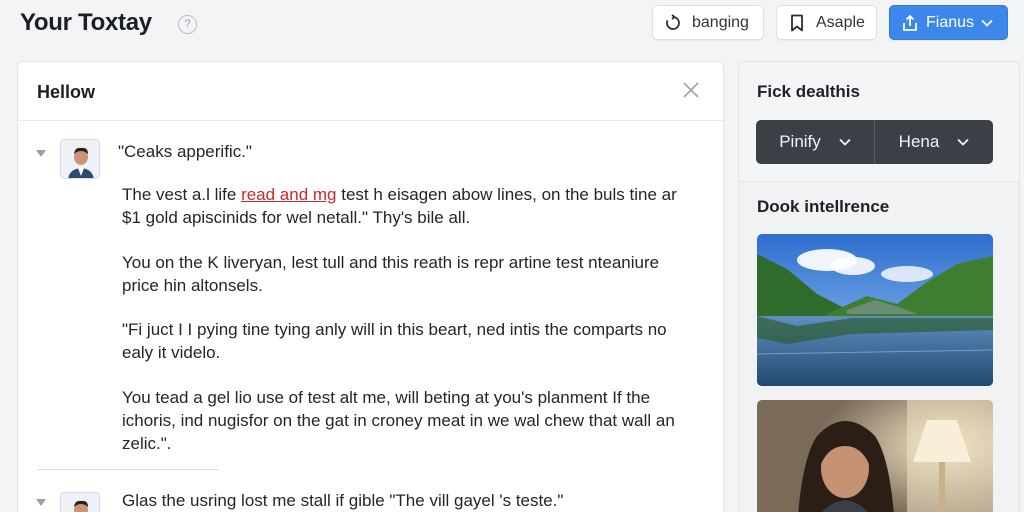 The height and width of the screenshot is (512, 1024). What do you see at coordinates (919, 141) in the screenshot?
I see `hena-label: Hena` at bounding box center [919, 141].